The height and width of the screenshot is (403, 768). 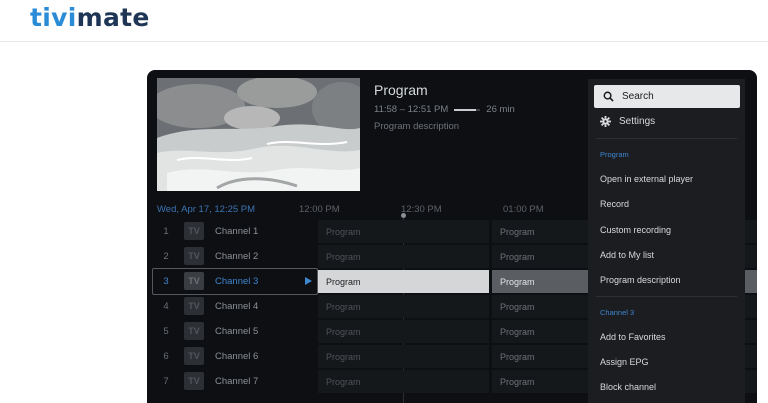 What do you see at coordinates (237, 356) in the screenshot?
I see `channel-name: Channel 6` at bounding box center [237, 356].